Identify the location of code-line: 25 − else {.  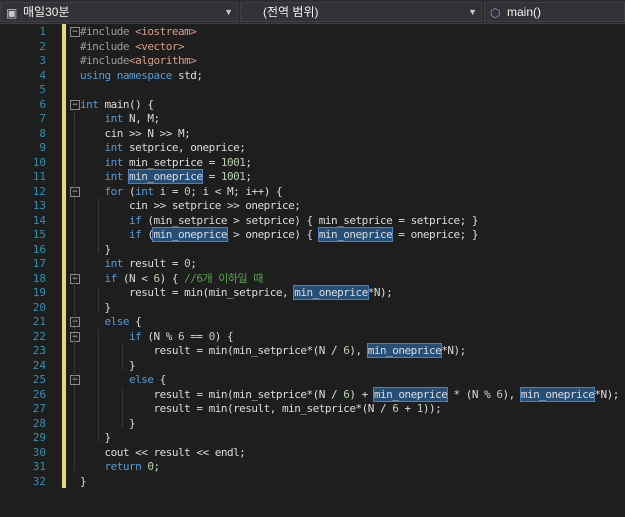
(312, 380).